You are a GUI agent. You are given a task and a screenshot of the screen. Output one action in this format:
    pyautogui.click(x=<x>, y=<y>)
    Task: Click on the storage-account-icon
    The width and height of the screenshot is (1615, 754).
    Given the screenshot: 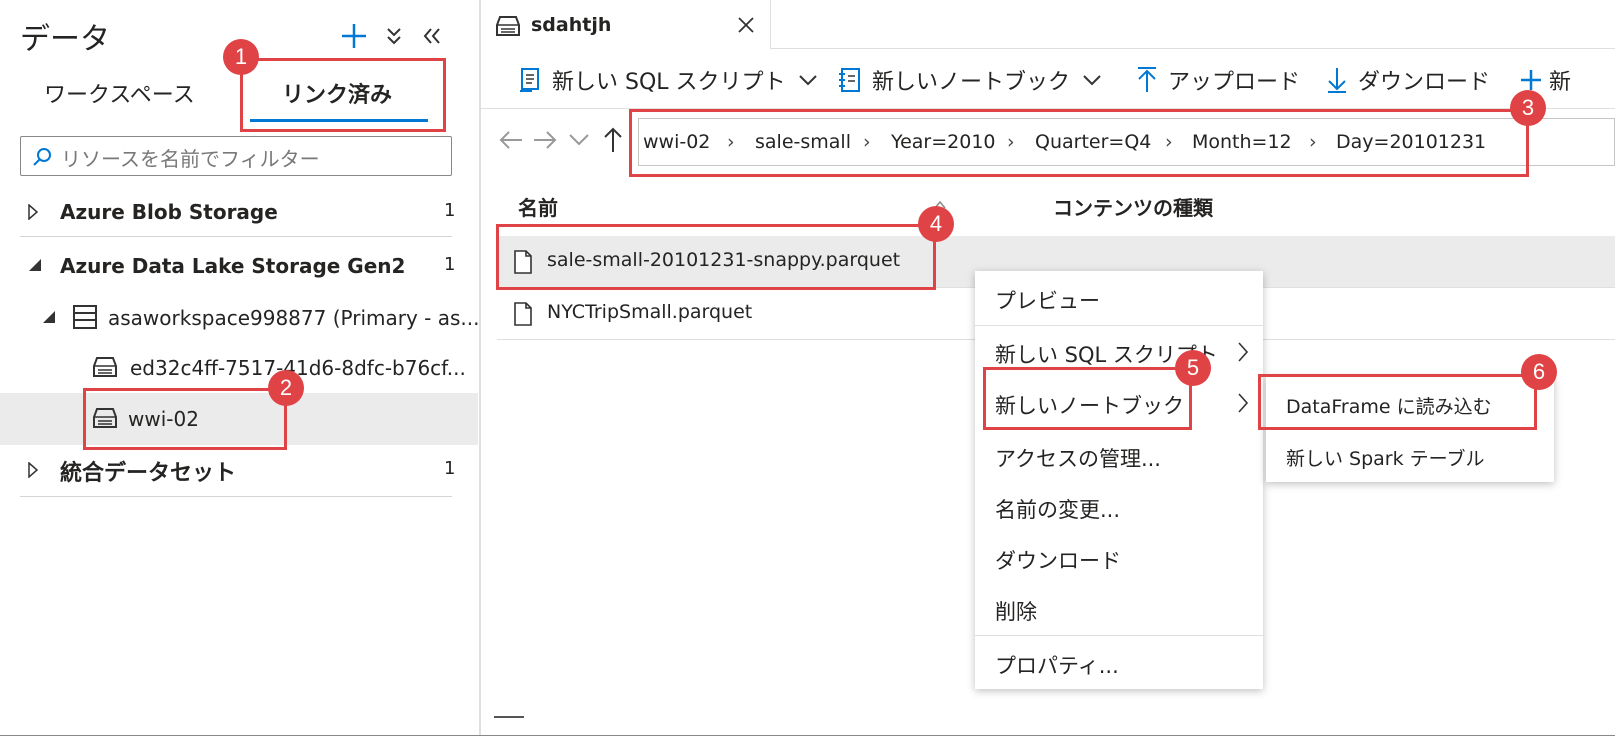 What is the action you would take?
    pyautogui.click(x=85, y=317)
    